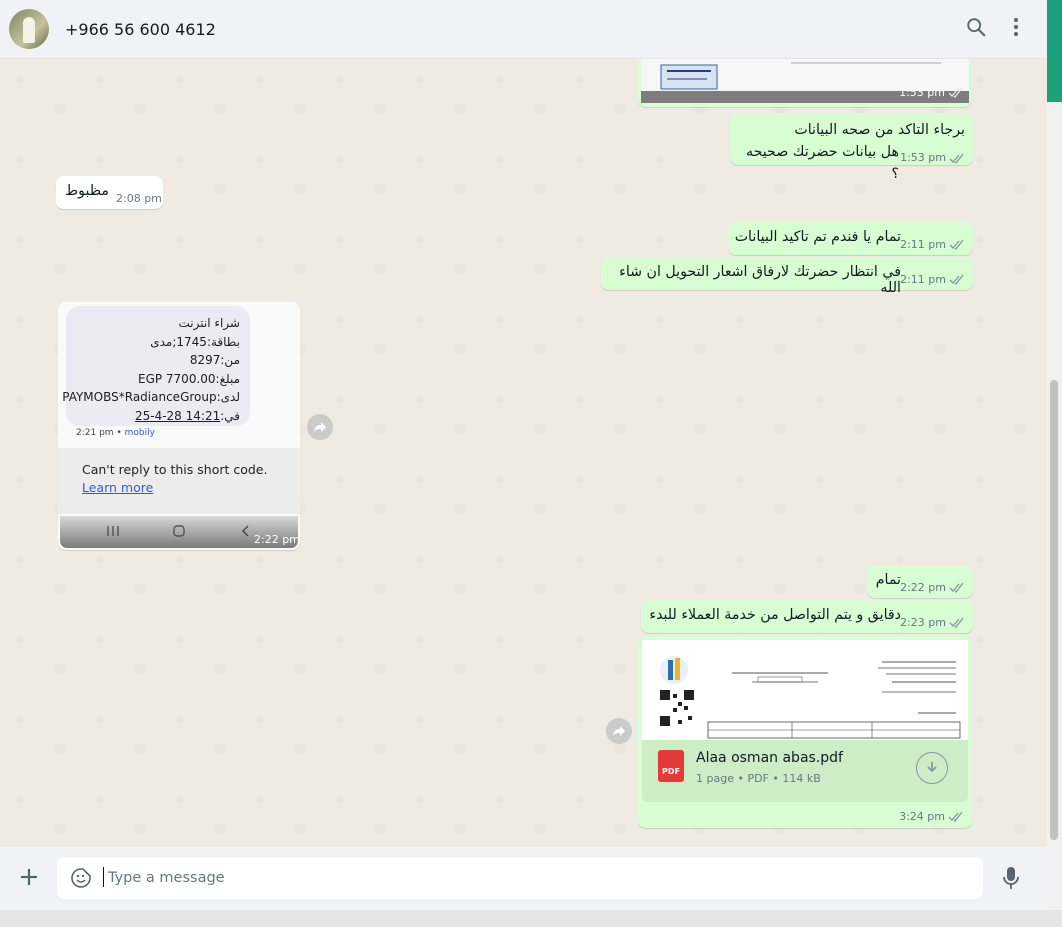 This screenshot has width=1062, height=927. Describe the element at coordinates (29, 29) in the screenshot. I see `contact-avatar` at that location.